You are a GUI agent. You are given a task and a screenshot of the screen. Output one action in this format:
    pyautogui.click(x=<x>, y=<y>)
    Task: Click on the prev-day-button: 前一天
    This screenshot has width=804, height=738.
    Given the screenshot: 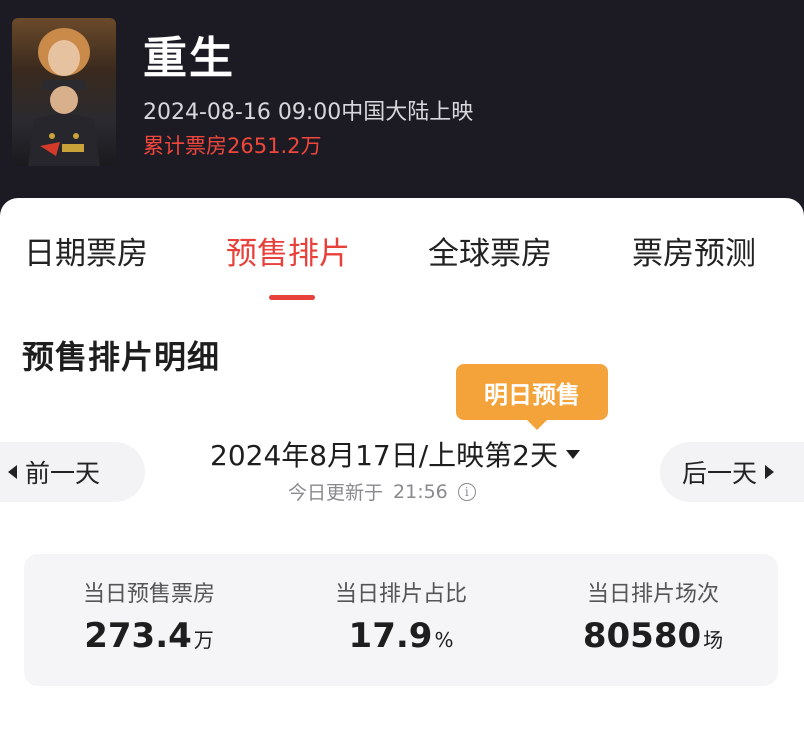 What is the action you would take?
    pyautogui.click(x=72, y=472)
    